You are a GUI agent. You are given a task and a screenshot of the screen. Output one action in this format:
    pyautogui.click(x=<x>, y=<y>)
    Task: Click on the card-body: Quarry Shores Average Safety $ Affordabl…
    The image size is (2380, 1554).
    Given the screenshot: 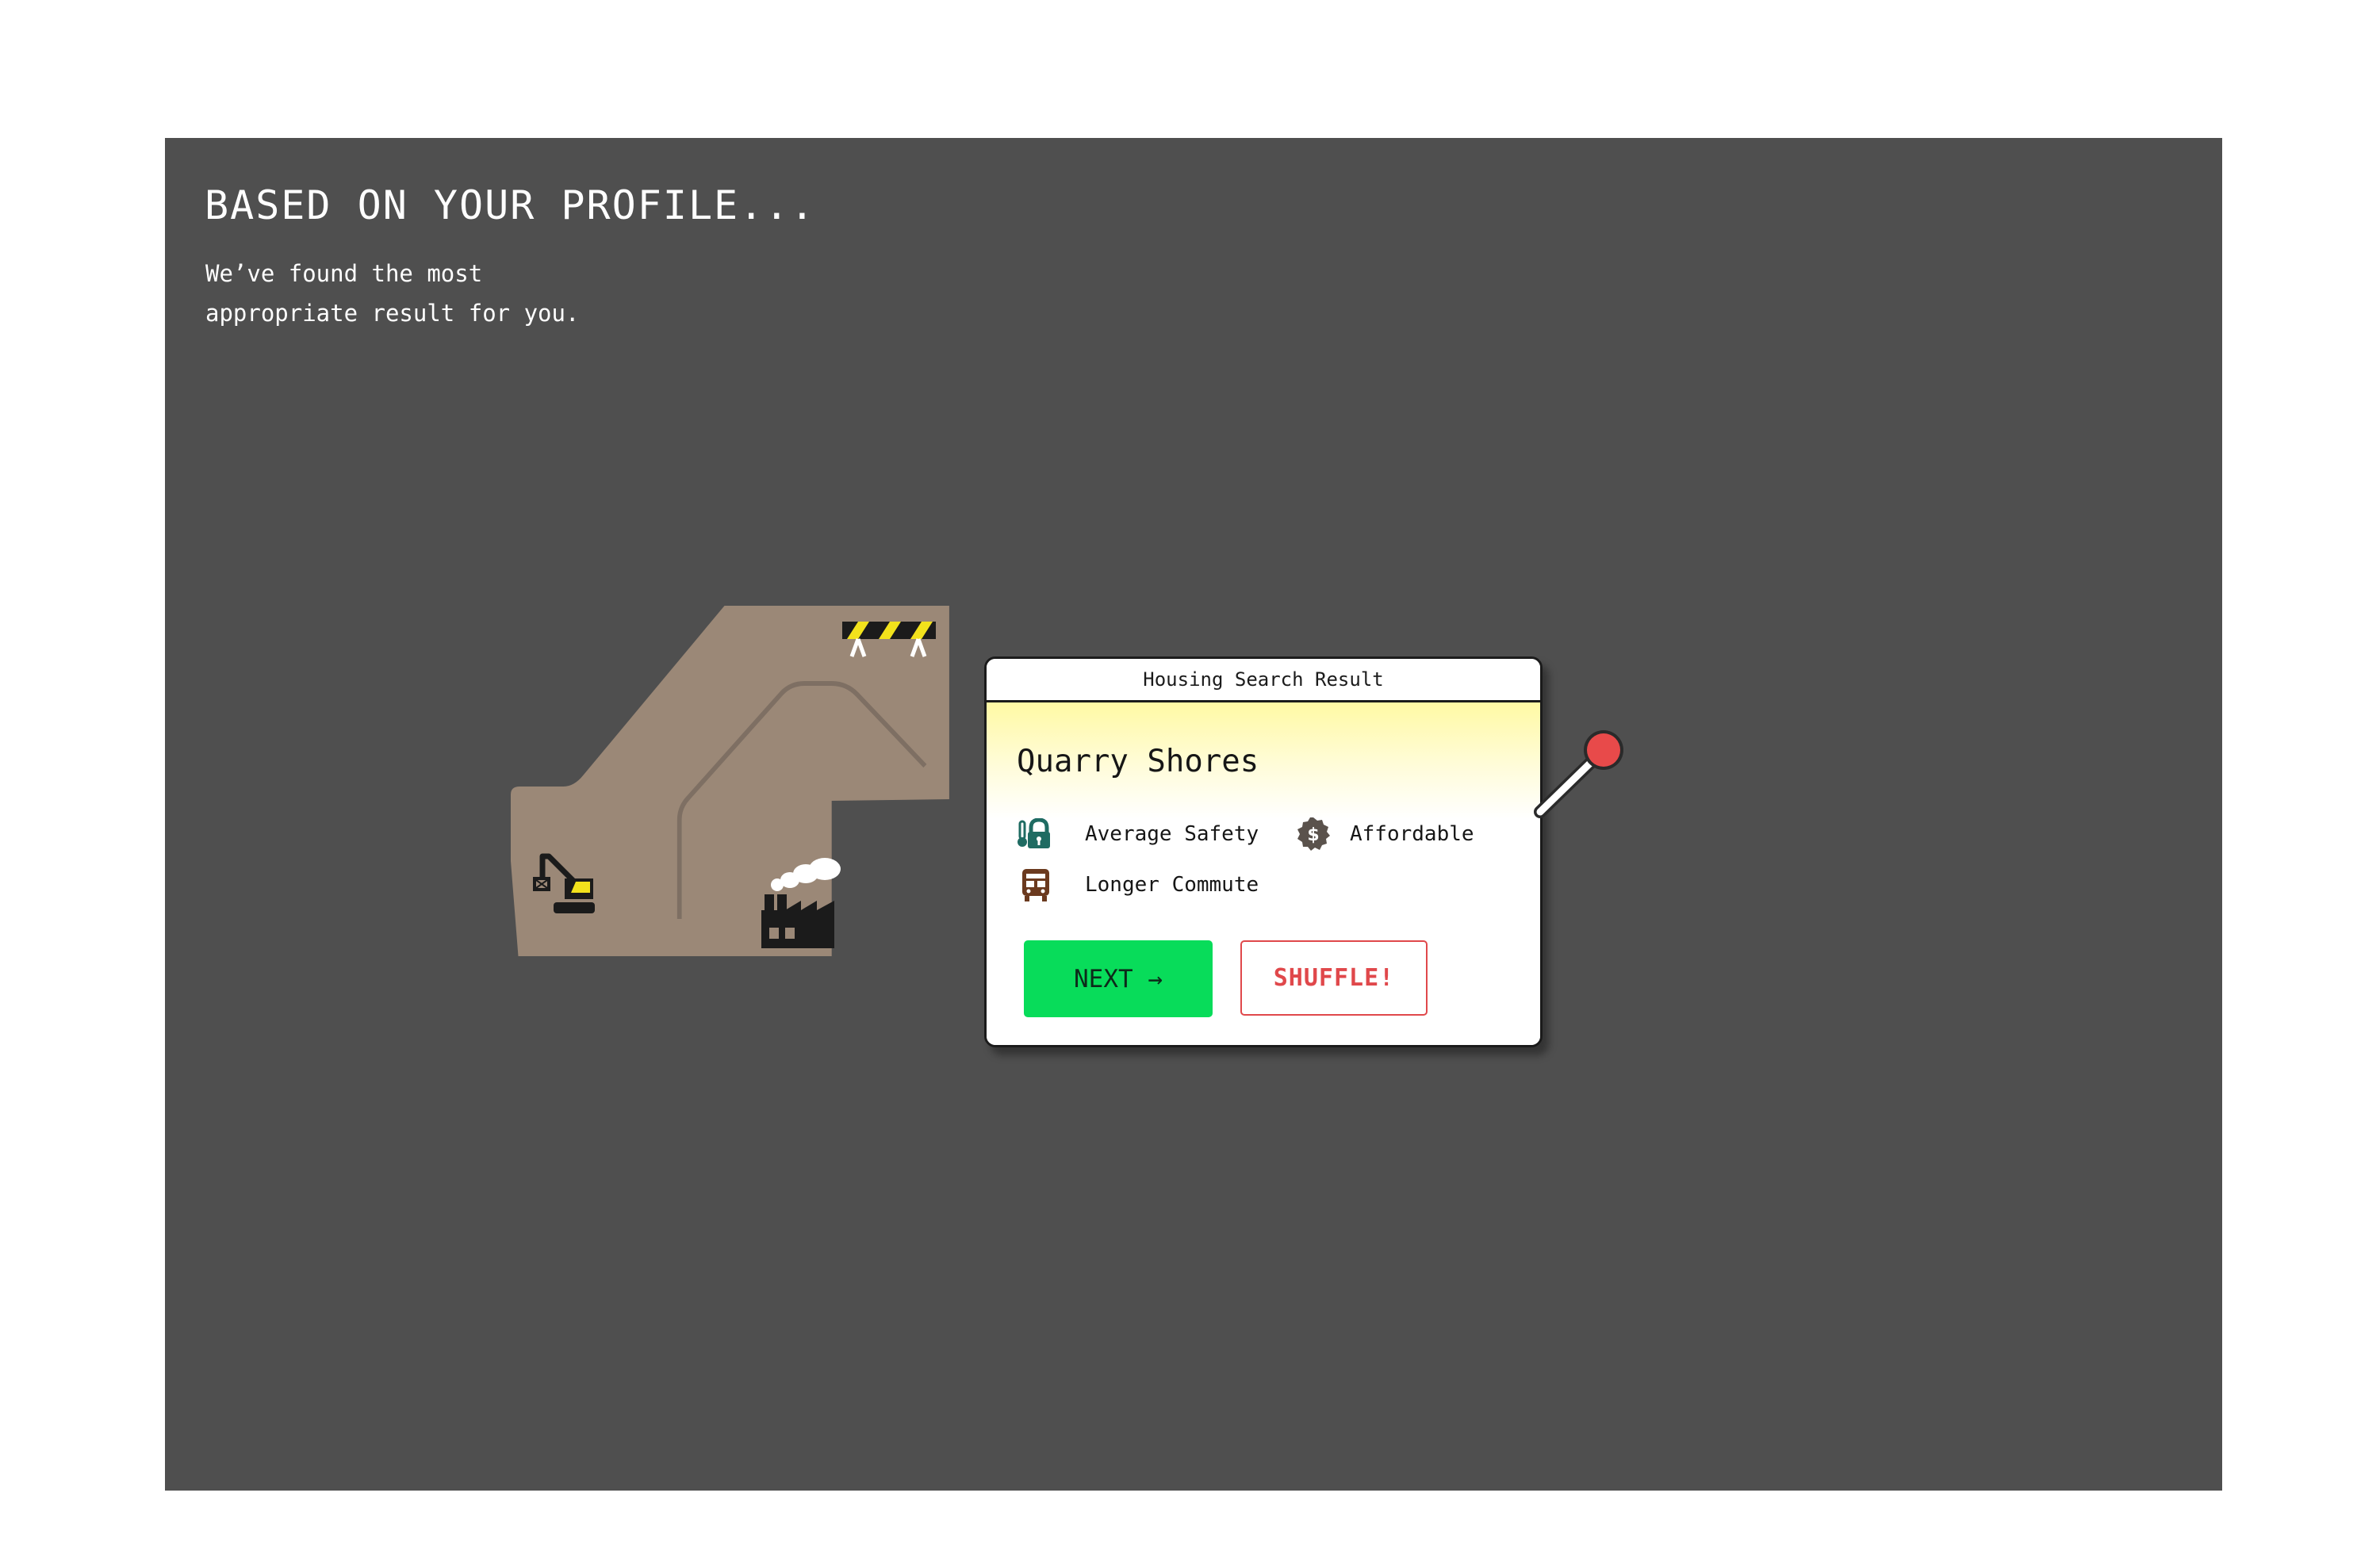 What is the action you would take?
    pyautogui.click(x=1263, y=873)
    